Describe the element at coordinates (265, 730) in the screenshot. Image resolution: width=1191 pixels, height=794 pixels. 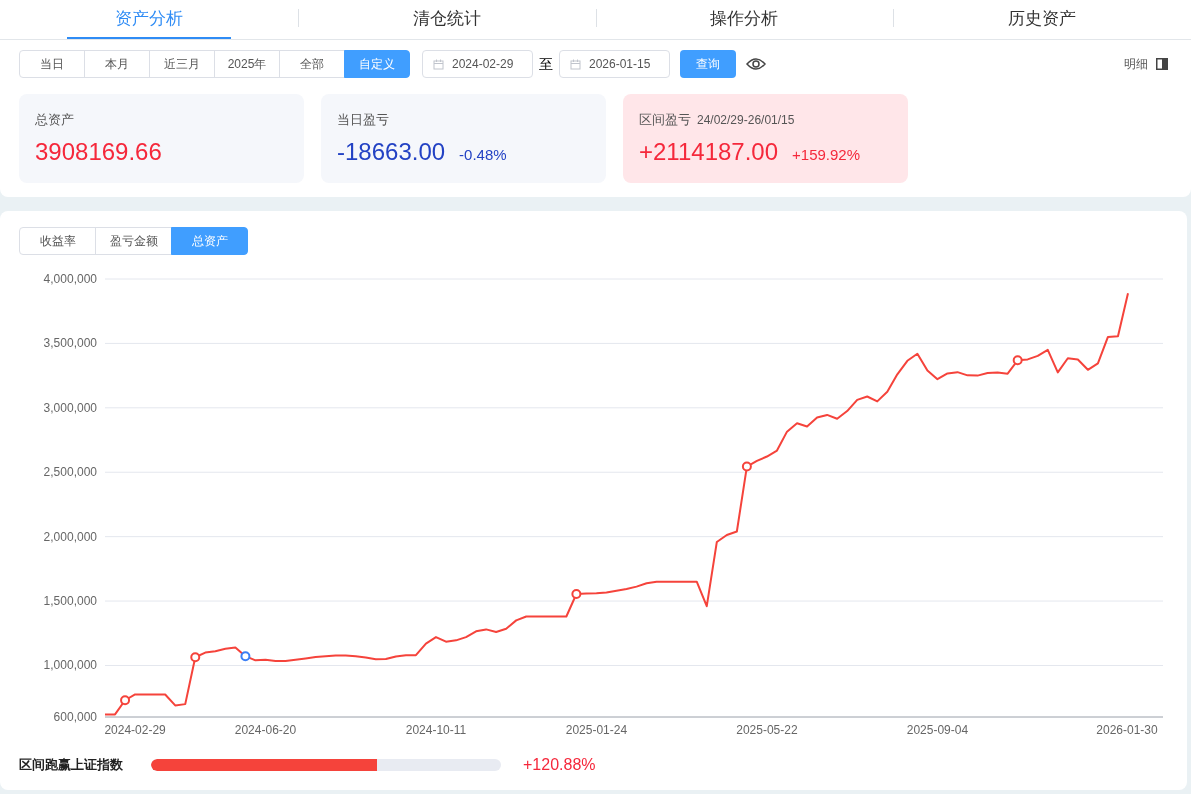
I see `x-axis-label: 2024-06-20` at that location.